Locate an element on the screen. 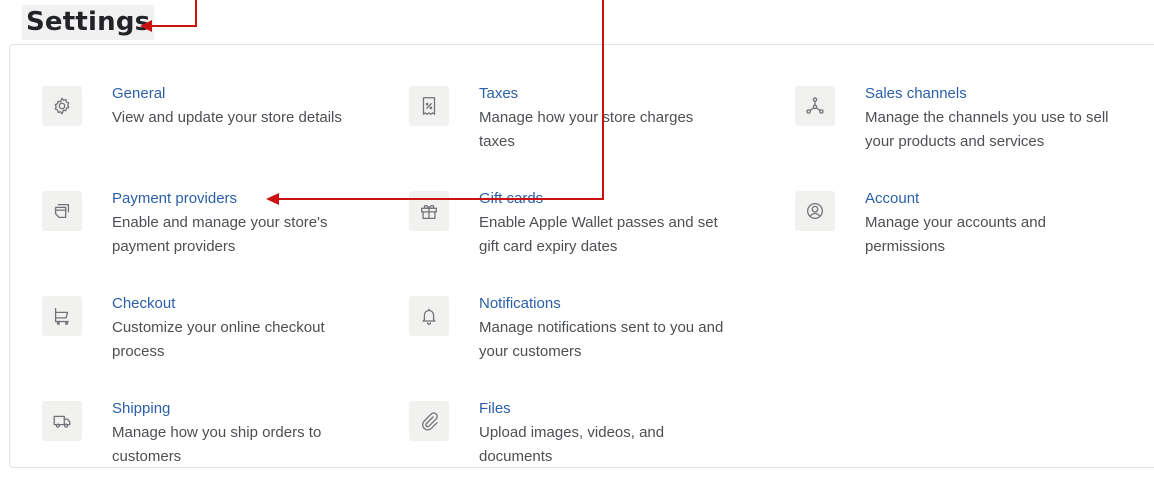 The height and width of the screenshot is (500, 1154). settings-item-title: Taxes is located at coordinates (498, 94).